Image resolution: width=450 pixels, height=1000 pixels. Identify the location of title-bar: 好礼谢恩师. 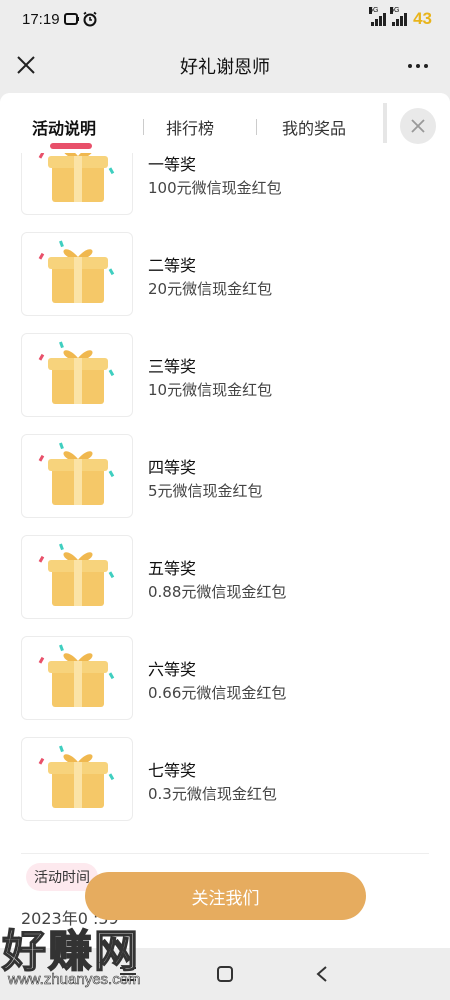
(225, 65).